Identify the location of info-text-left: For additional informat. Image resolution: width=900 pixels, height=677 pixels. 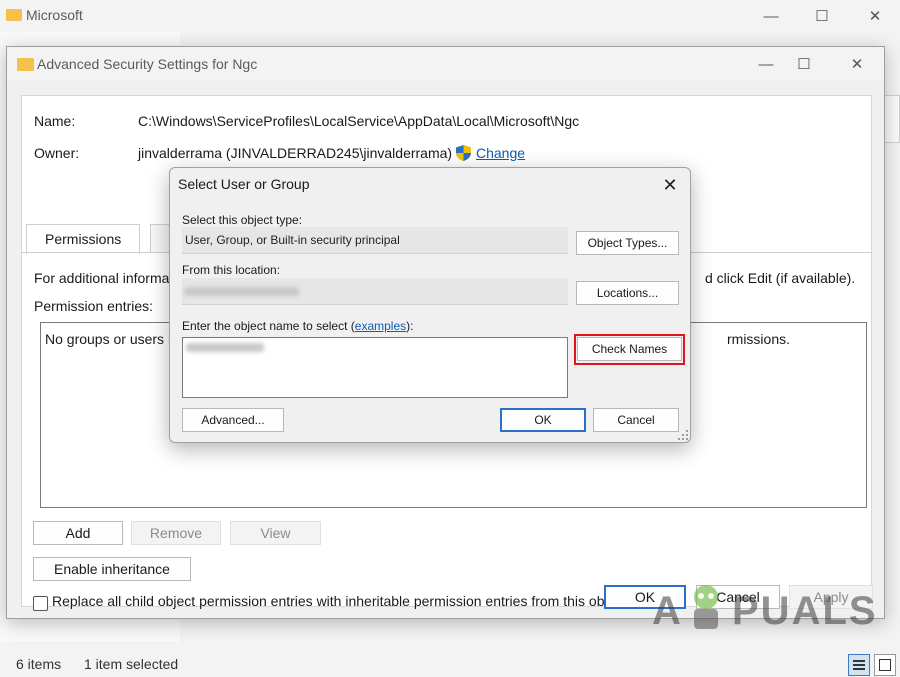
(104, 278).